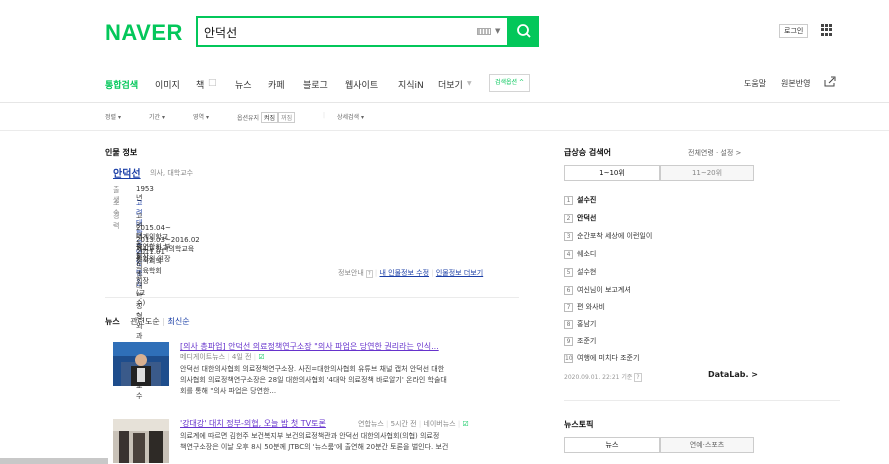 The width and height of the screenshot is (889, 464). What do you see at coordinates (580, 324) in the screenshot?
I see `trending-item: 8 홍남기` at bounding box center [580, 324].